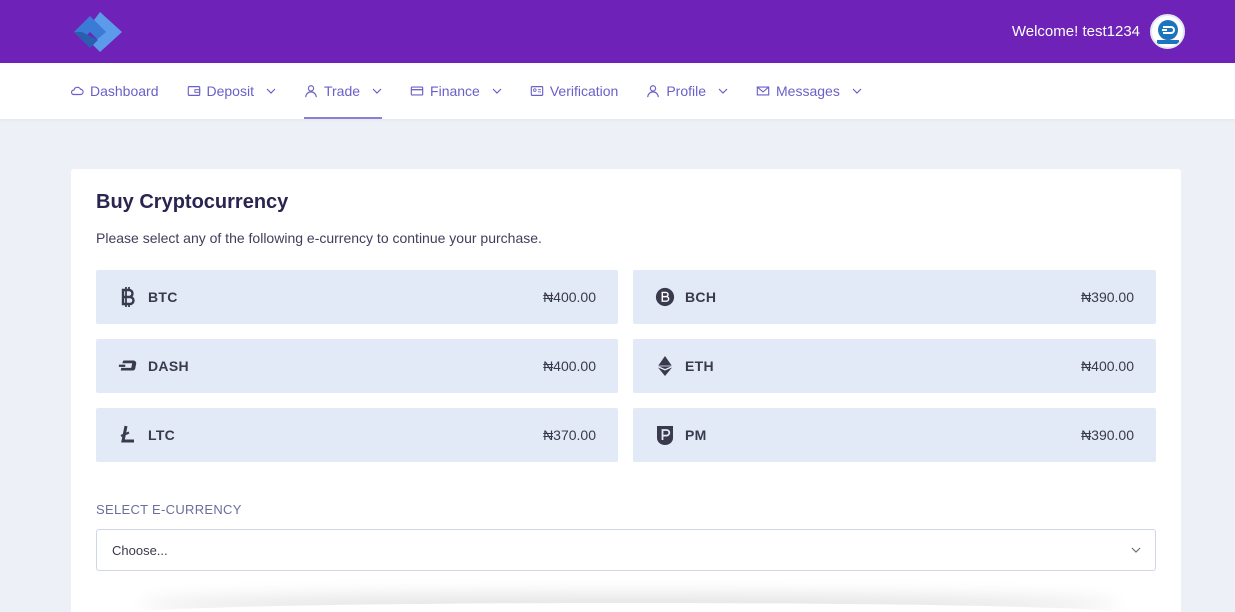 This screenshot has width=1235, height=612. Describe the element at coordinates (696, 435) in the screenshot. I see `coin-name: PM` at that location.